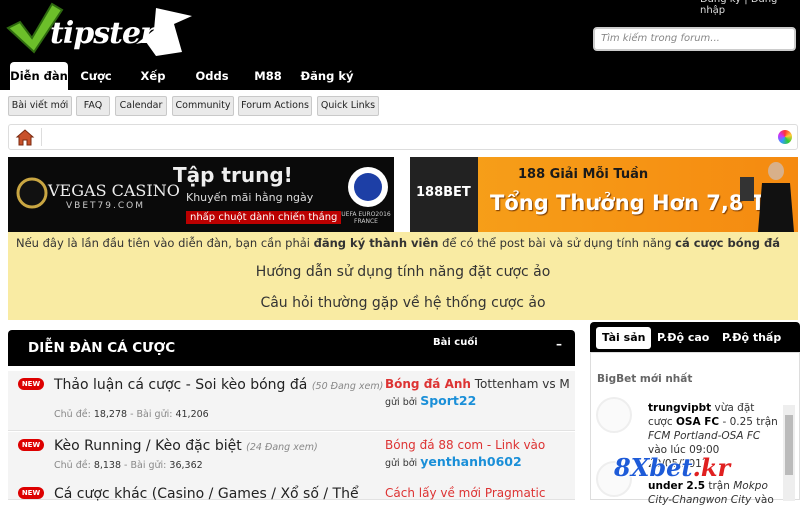 The height and width of the screenshot is (507, 800). What do you see at coordinates (39, 76) in the screenshot?
I see `tab-forum: Diễn đàn` at bounding box center [39, 76].